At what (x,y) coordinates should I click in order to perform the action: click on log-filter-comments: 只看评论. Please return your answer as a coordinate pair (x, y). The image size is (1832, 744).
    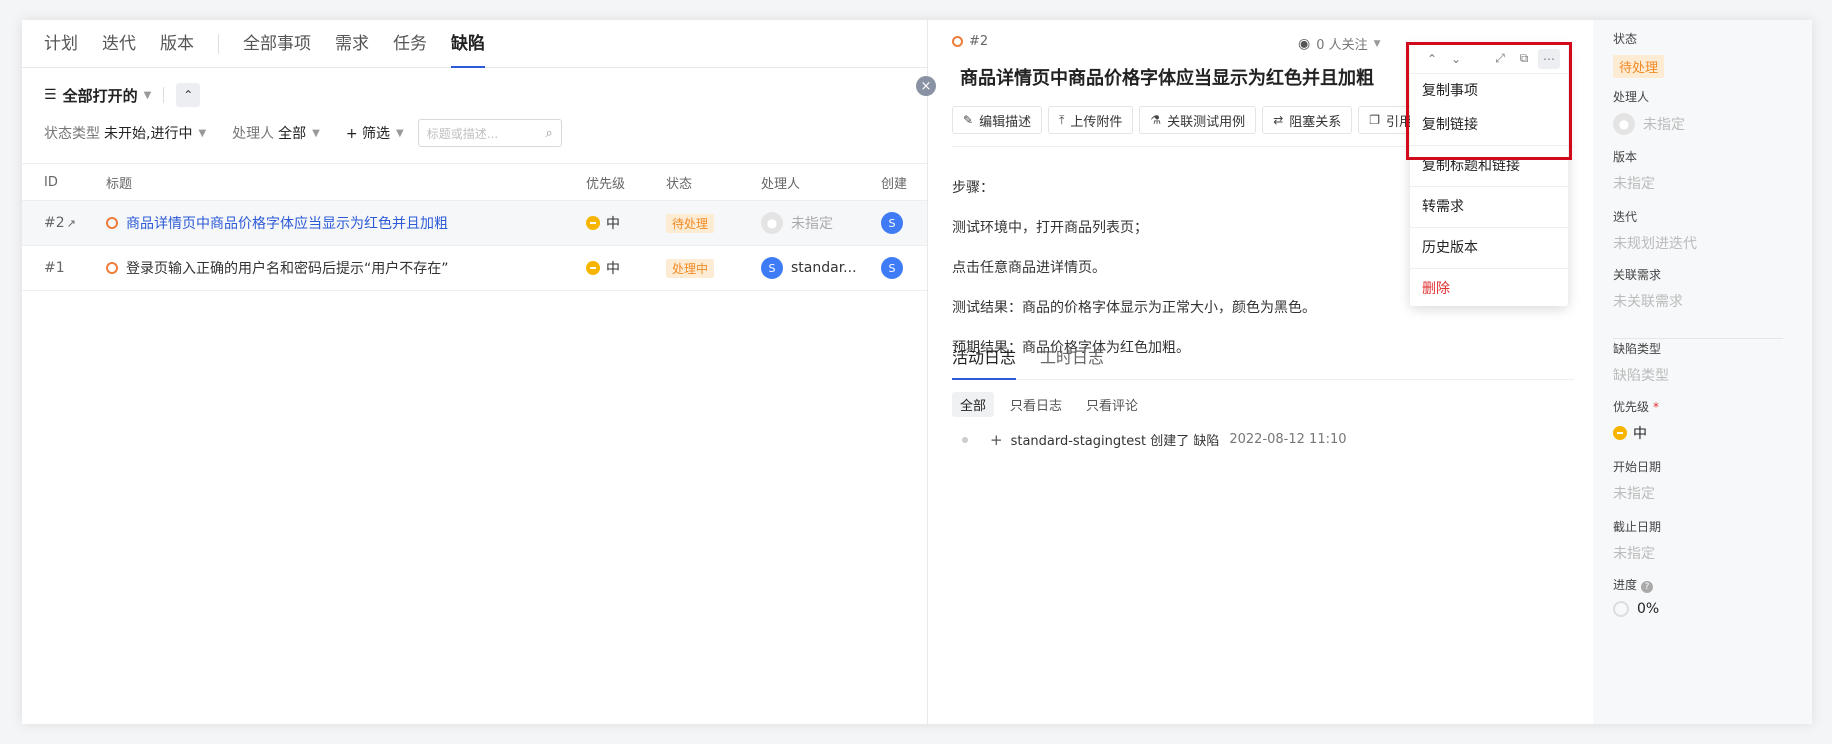
    Looking at the image, I should click on (1112, 404).